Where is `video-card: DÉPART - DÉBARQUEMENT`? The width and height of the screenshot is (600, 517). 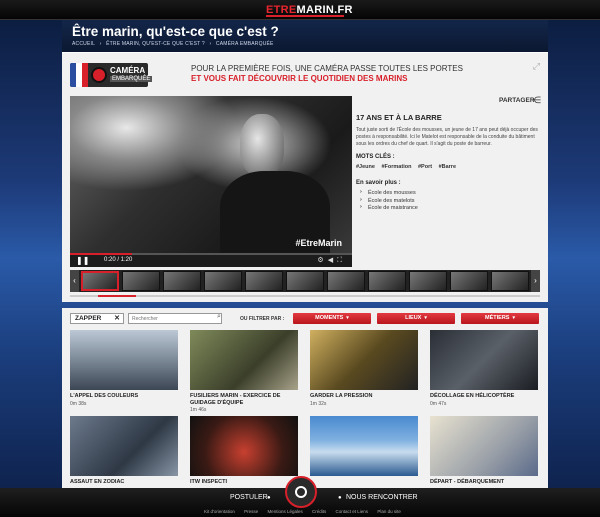 video-card: DÉPART - DÉBARQUEMENT is located at coordinates (484, 451).